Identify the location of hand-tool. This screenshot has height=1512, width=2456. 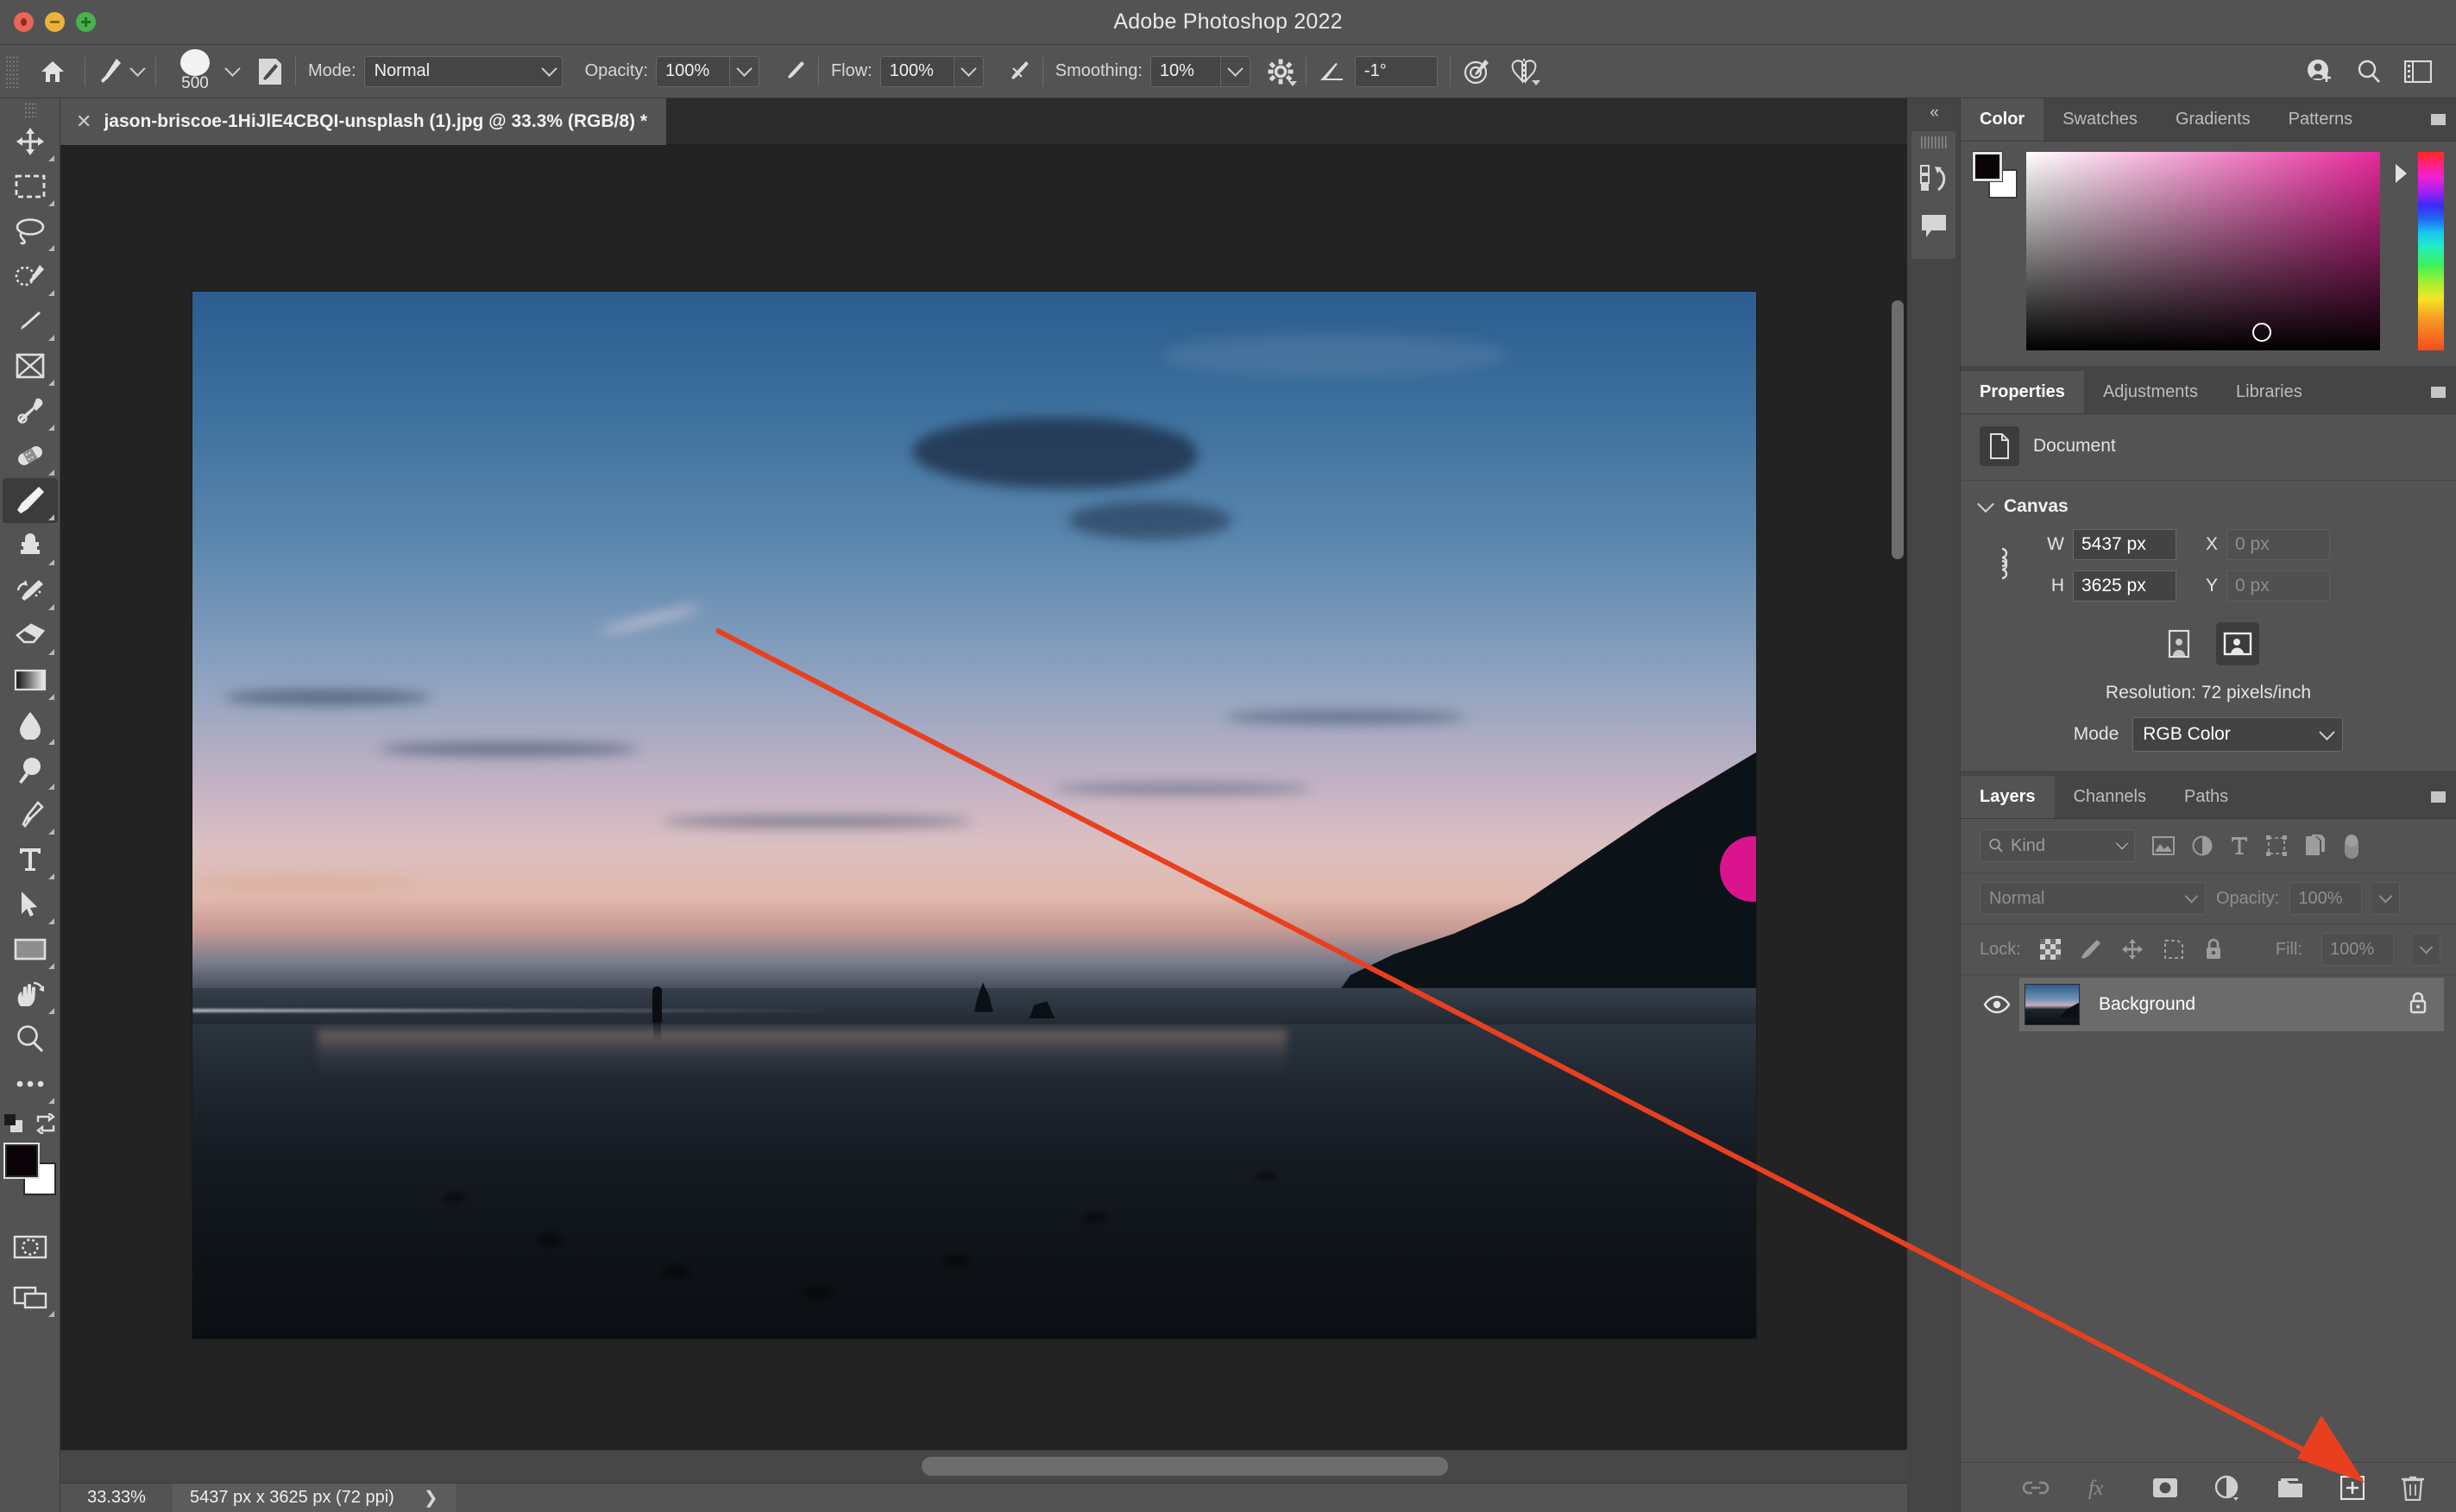
(30, 994).